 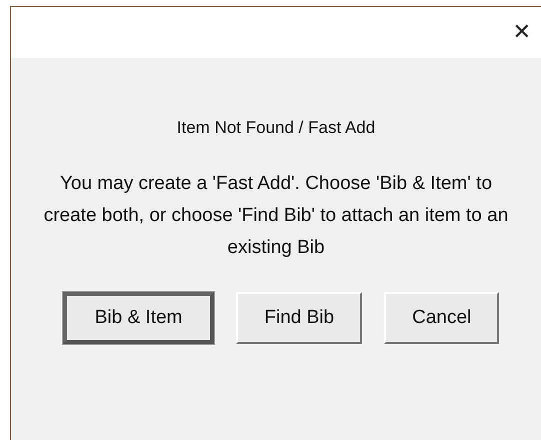 I want to click on dialog-button: Find Bib, so click(x=299, y=318).